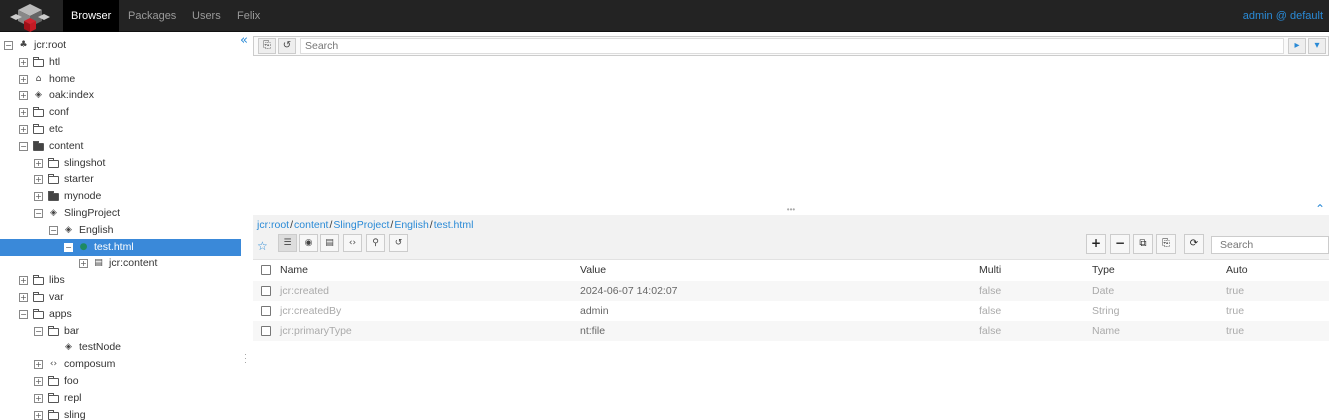 Image resolution: width=1329 pixels, height=420 pixels. I want to click on breadcrumb-item-english: English, so click(411, 225).